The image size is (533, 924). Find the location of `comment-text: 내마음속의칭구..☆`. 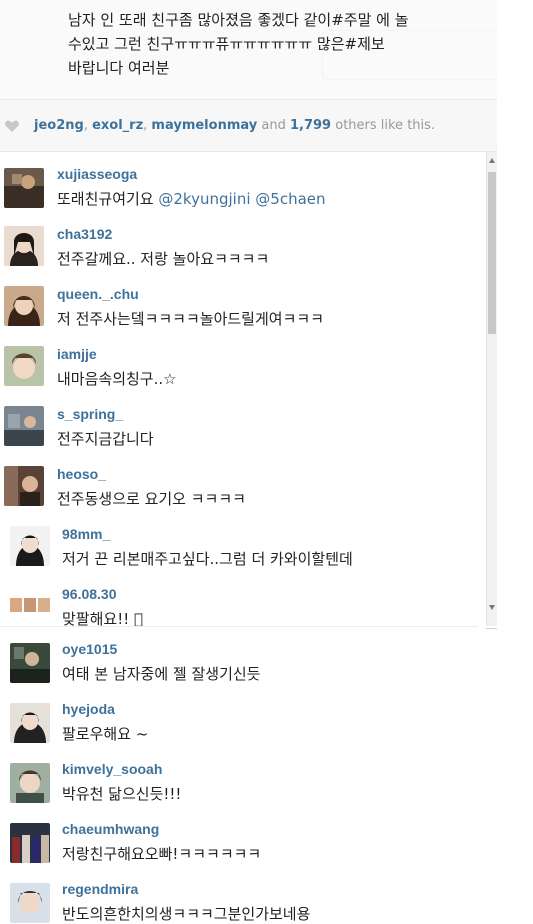

comment-text: 내마음속의칭구..☆ is located at coordinates (117, 379).